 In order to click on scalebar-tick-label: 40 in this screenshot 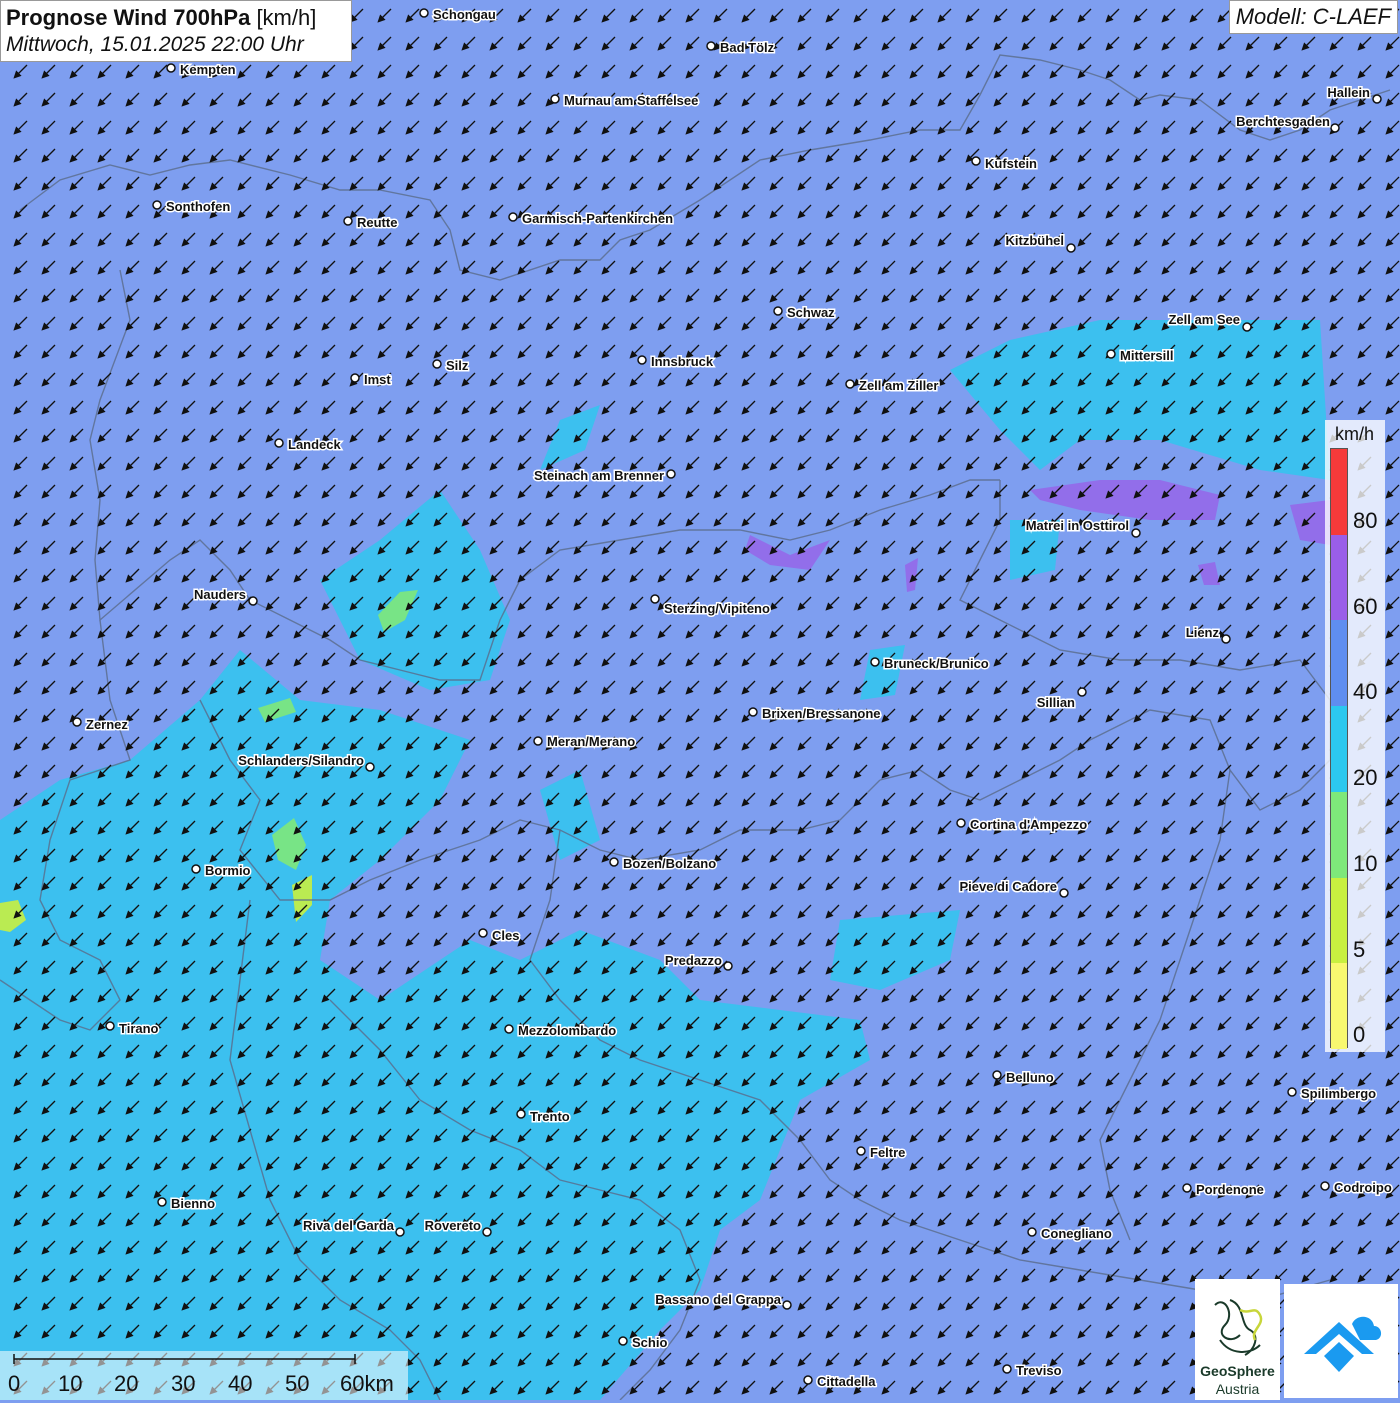, I will do `click(240, 1383)`.